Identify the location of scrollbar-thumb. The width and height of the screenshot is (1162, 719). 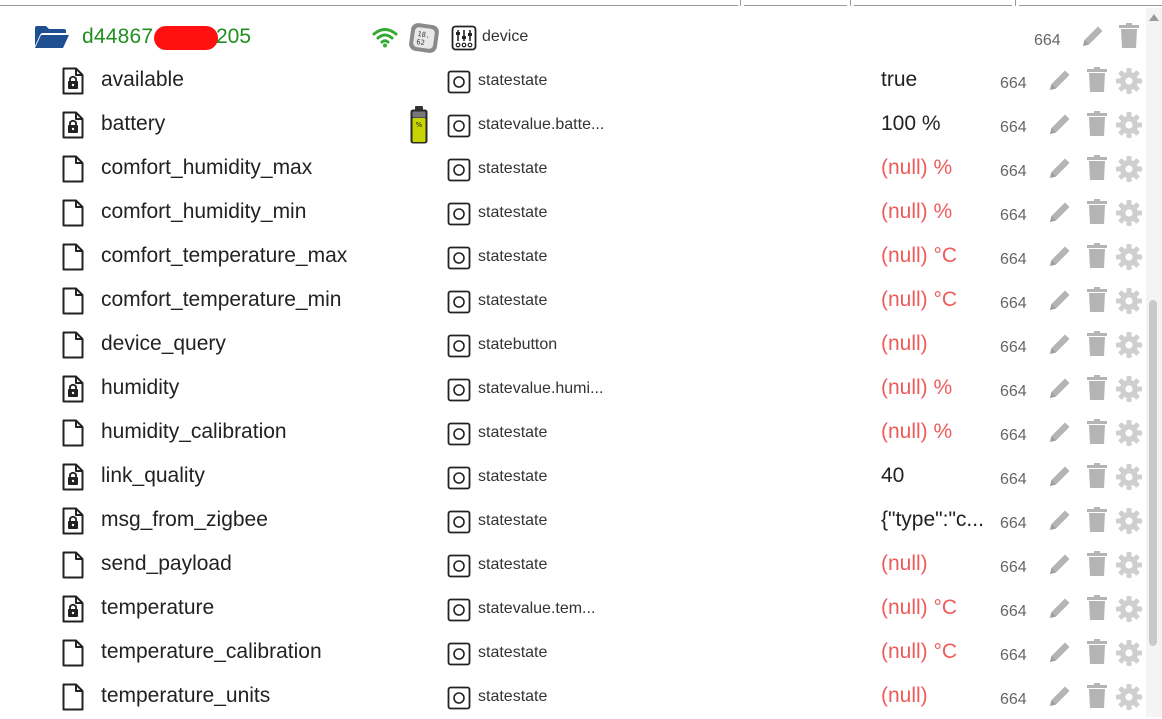
(1153, 473).